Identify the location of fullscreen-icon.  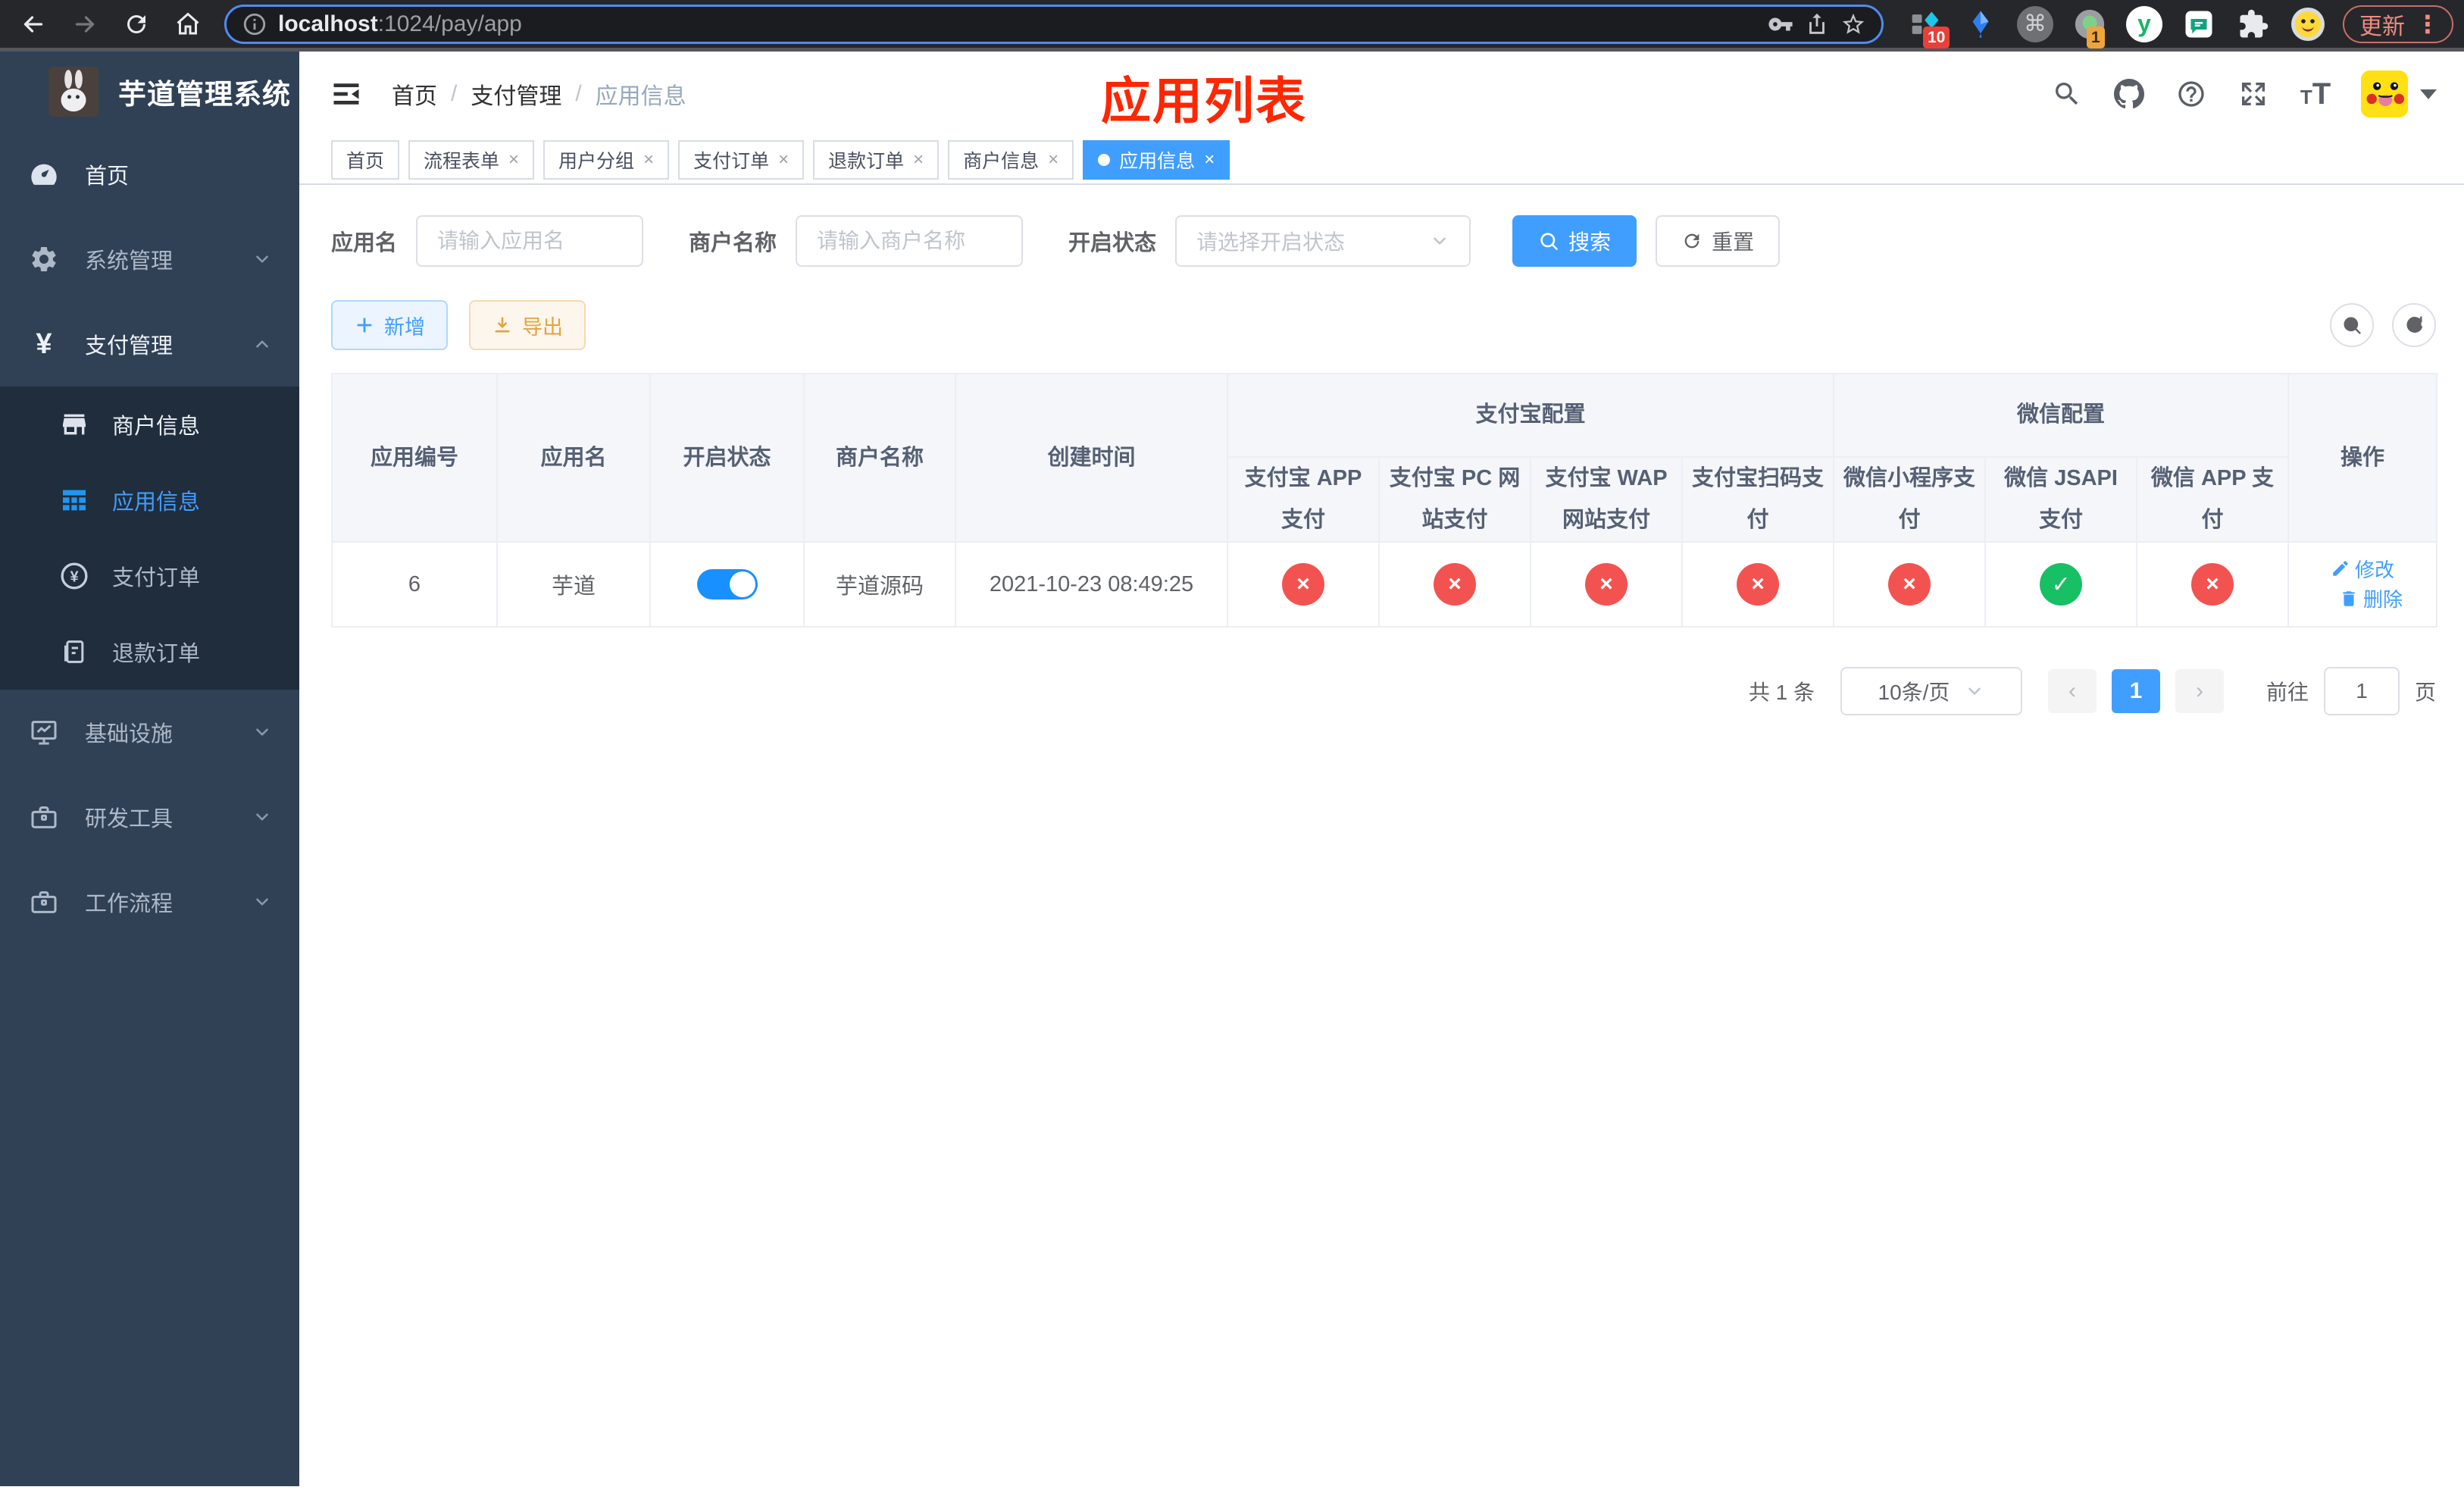
(2253, 94).